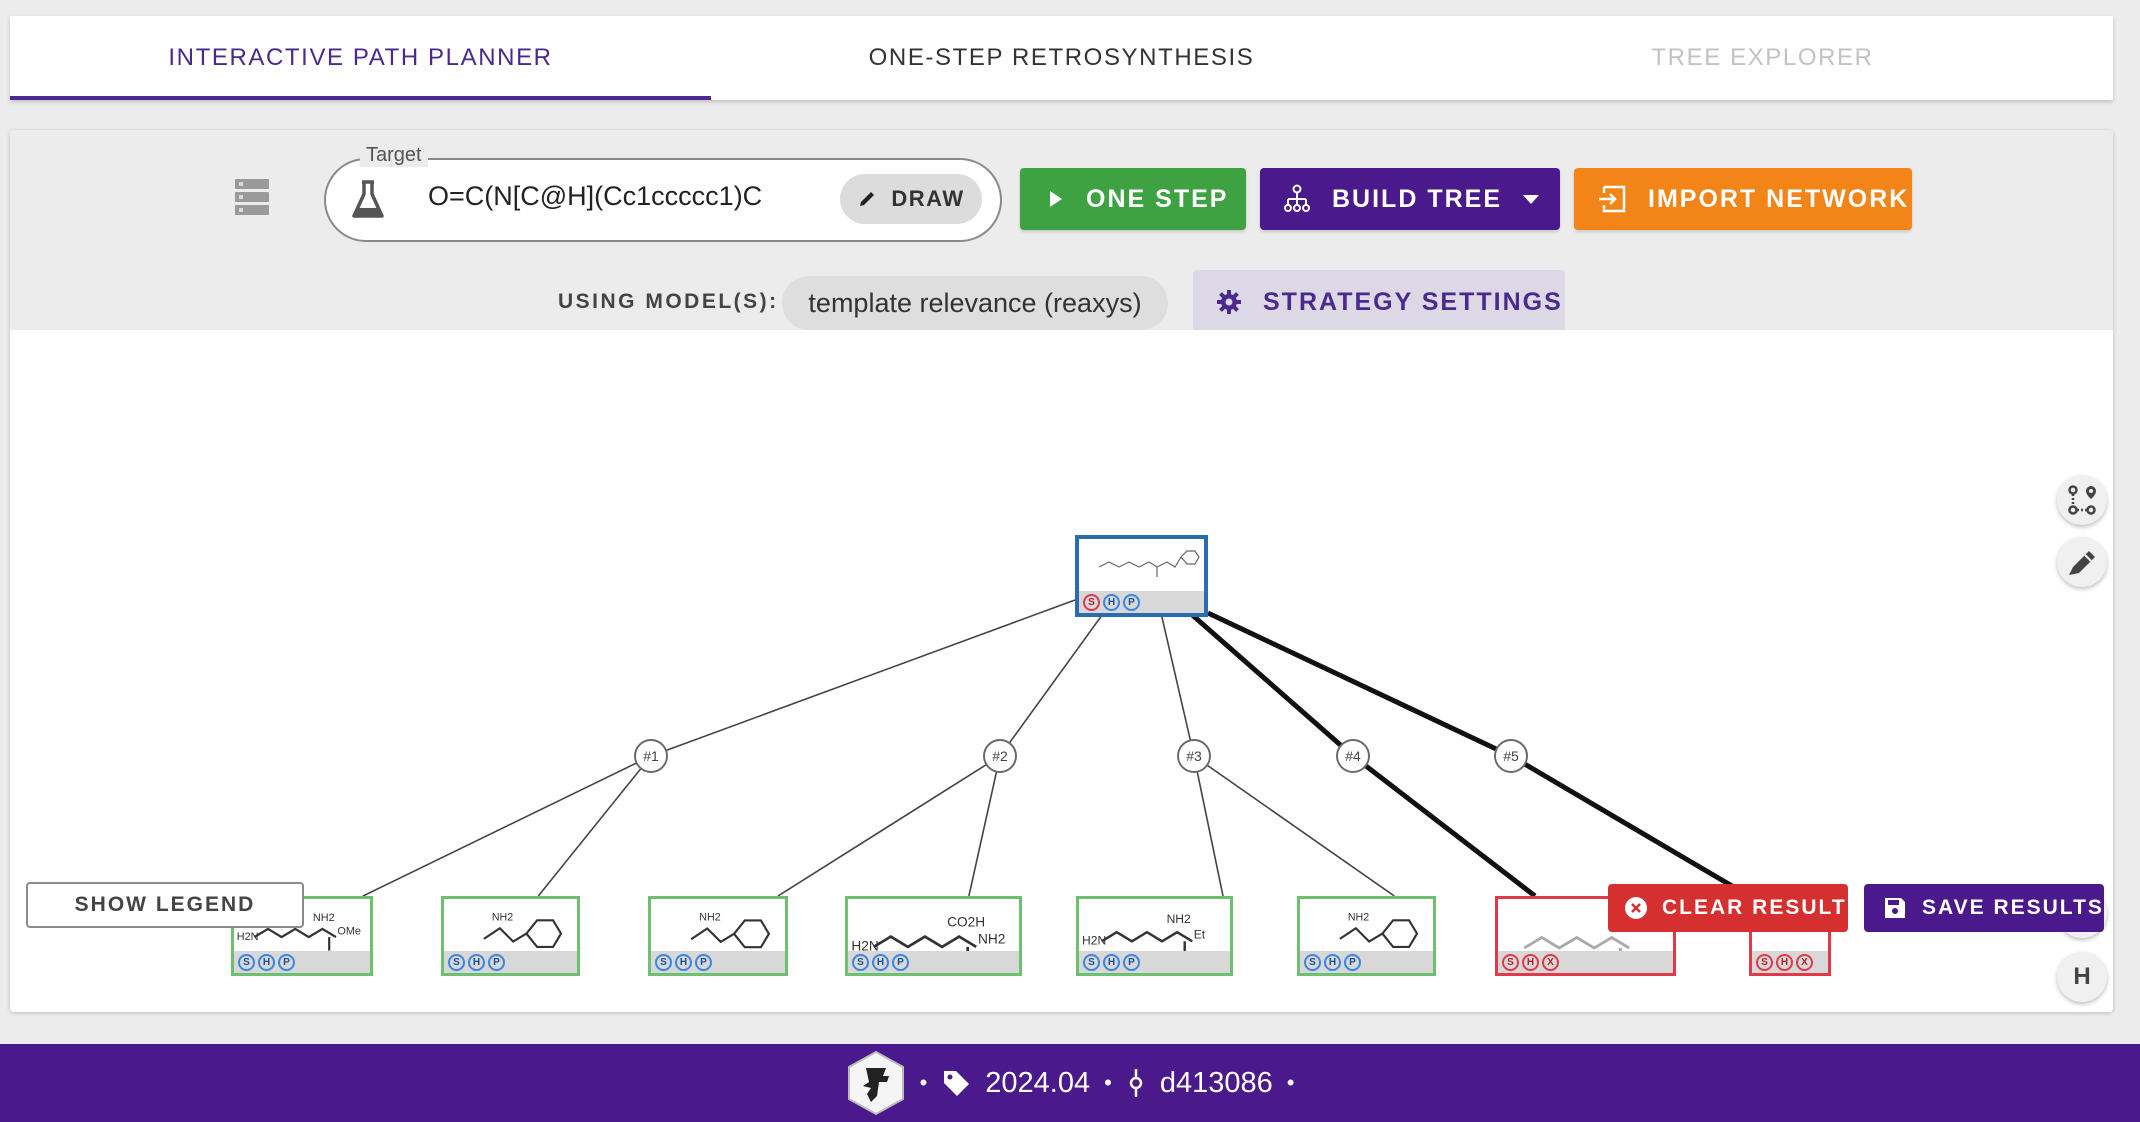 The height and width of the screenshot is (1122, 2140). What do you see at coordinates (623, 196) in the screenshot?
I see `target-smiles-input` at bounding box center [623, 196].